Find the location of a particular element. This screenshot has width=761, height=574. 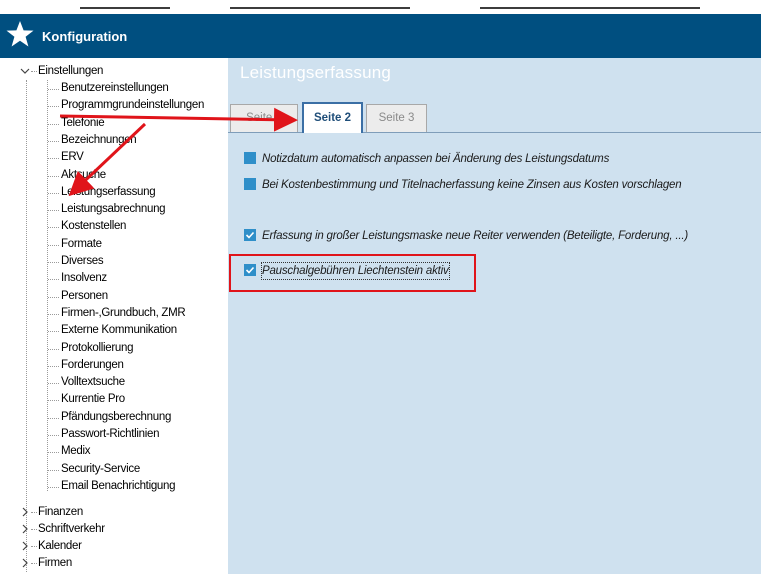

tree-item-security-service: Security-Service is located at coordinates (100, 469).